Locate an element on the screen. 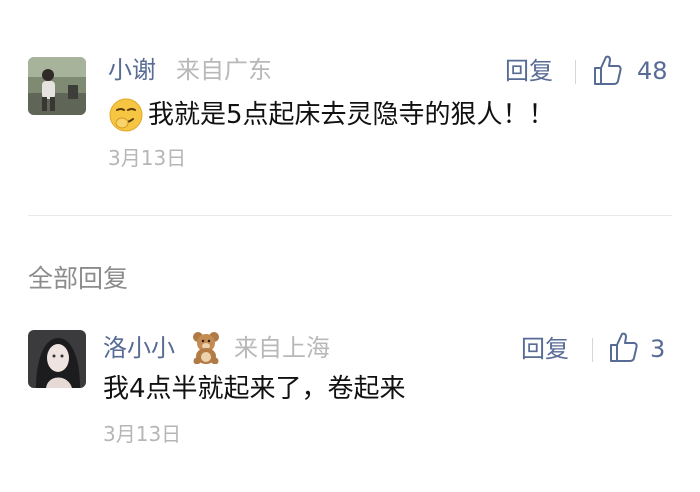  teddy-bear-icon is located at coordinates (206, 348).